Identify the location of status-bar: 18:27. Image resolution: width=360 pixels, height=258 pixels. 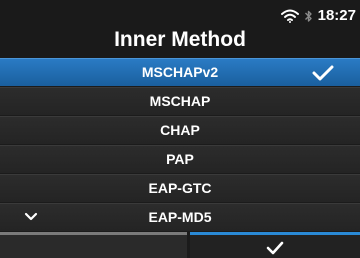
(318, 16).